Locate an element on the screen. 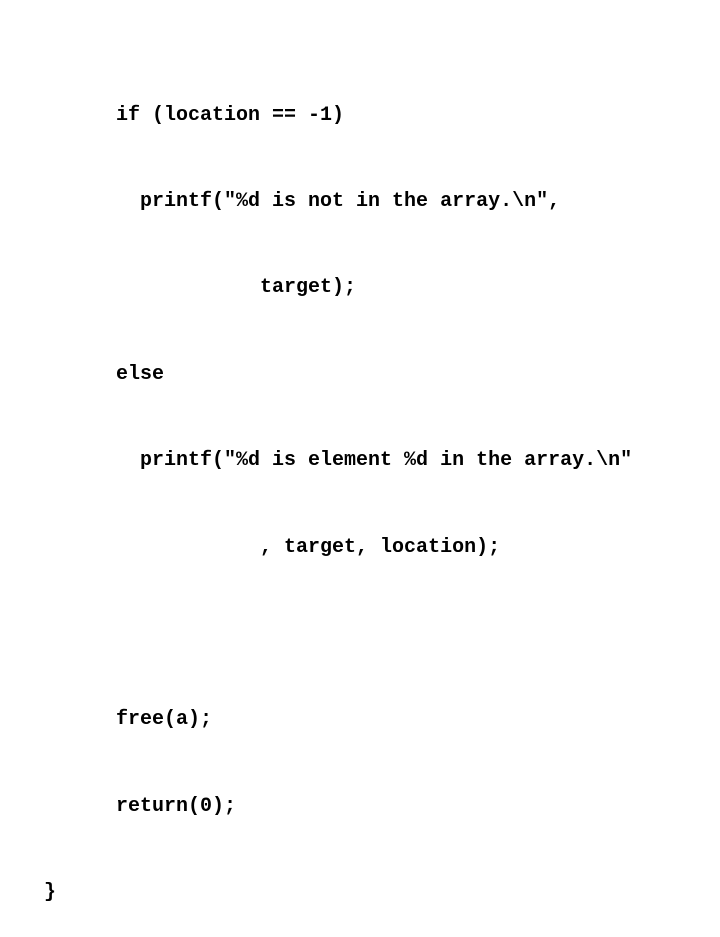 Image resolution: width=720 pixels, height=937 pixels. code-line-printf-found-args: , target, location); is located at coordinates (272, 547).